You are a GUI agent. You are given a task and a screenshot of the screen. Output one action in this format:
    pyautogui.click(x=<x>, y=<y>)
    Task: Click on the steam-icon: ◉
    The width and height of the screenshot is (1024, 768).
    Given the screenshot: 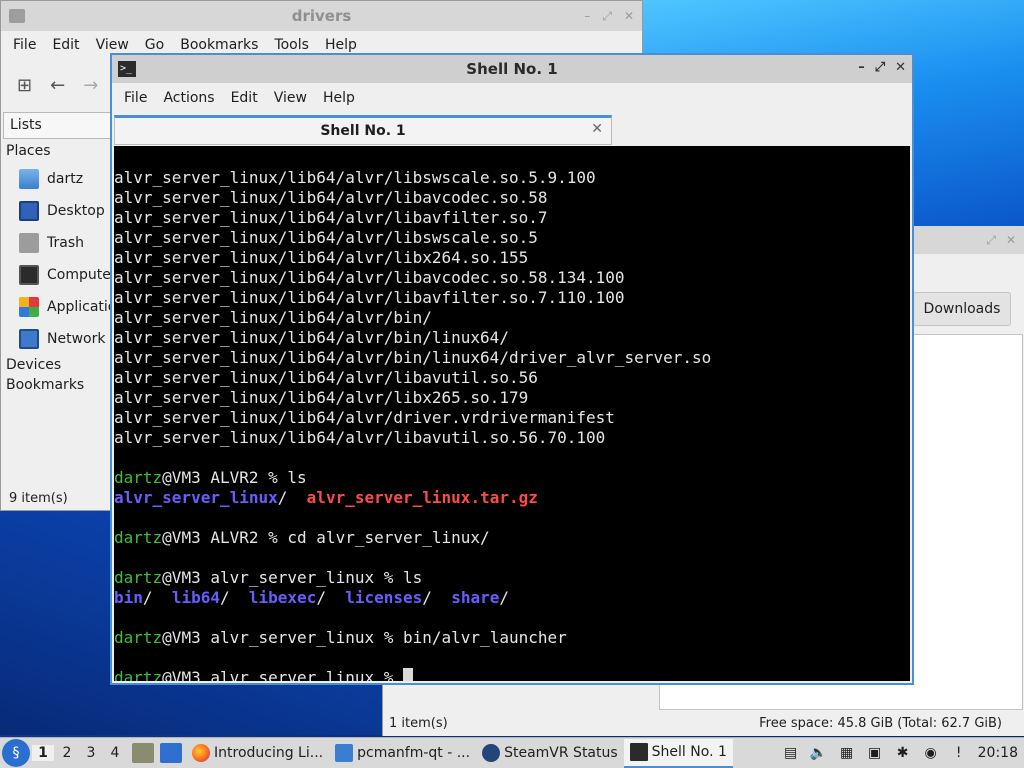 What is the action you would take?
    pyautogui.click(x=931, y=753)
    